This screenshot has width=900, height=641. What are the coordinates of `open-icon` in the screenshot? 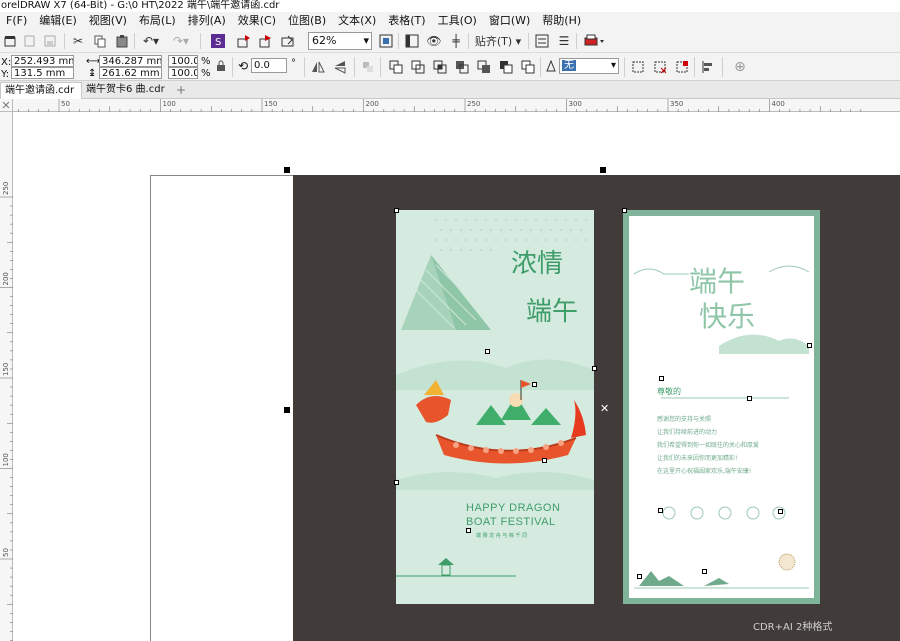 It's located at (30, 41).